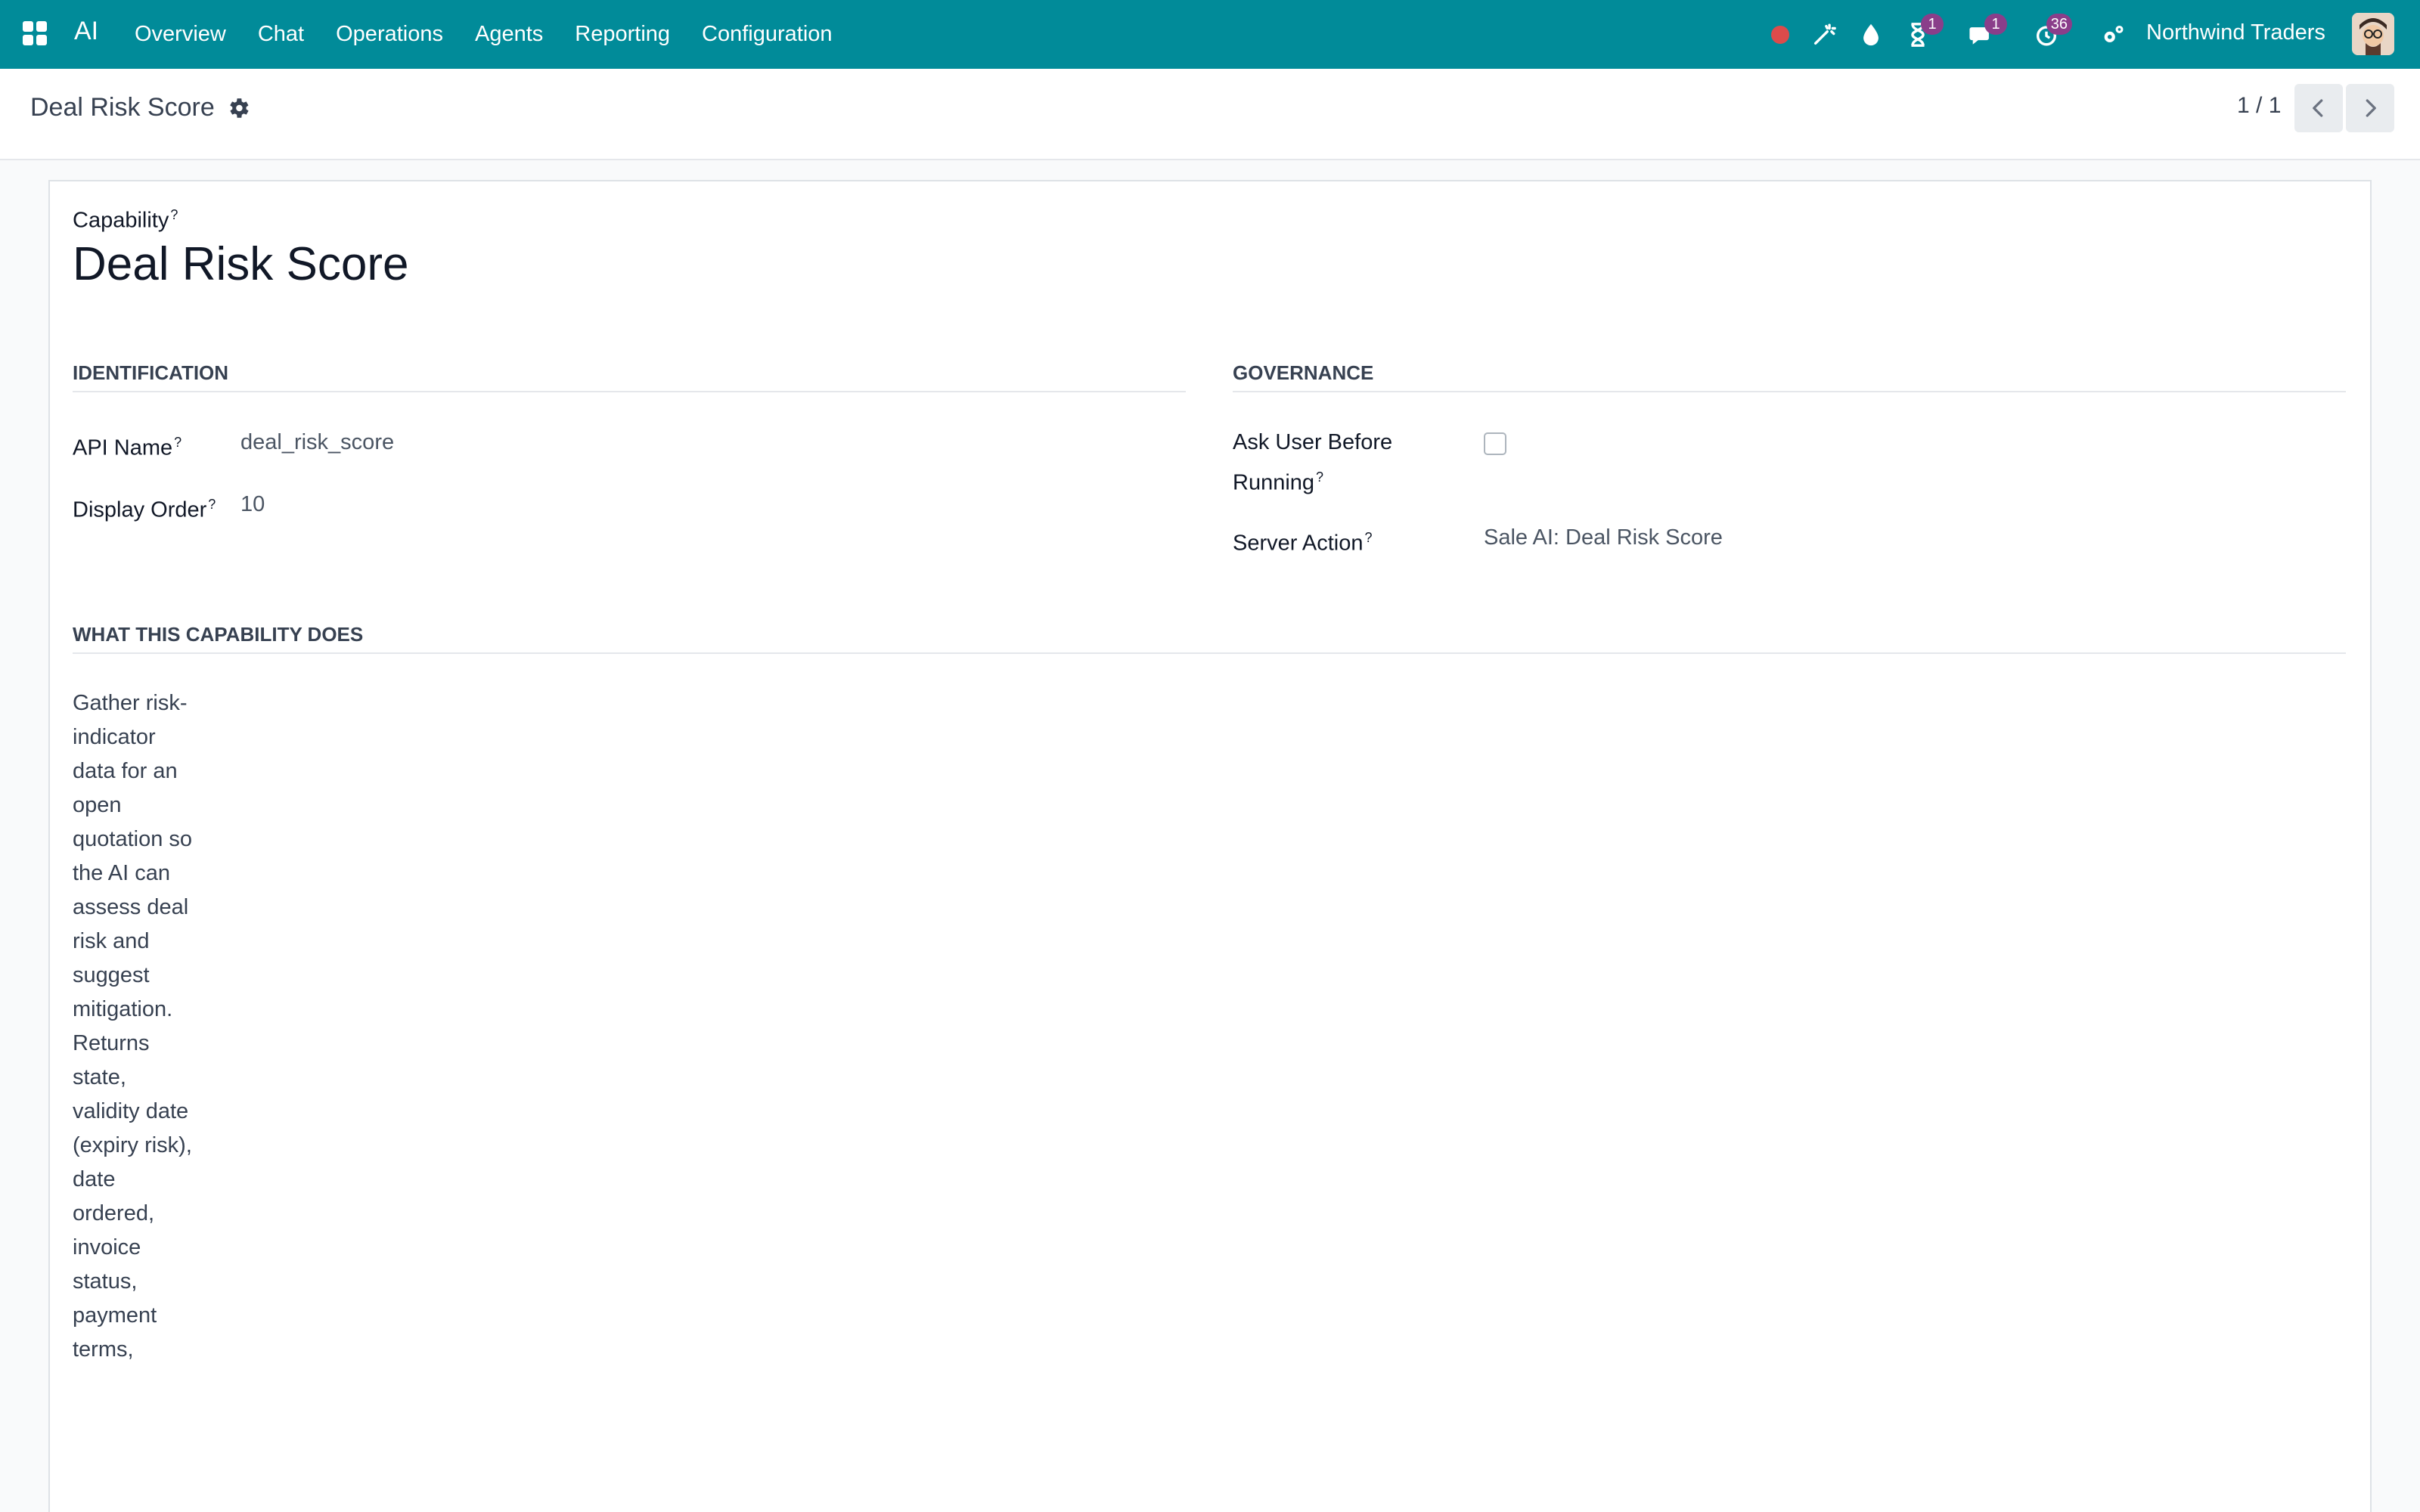  What do you see at coordinates (1933, 24) in the screenshot?
I see `activity-badge: 1` at bounding box center [1933, 24].